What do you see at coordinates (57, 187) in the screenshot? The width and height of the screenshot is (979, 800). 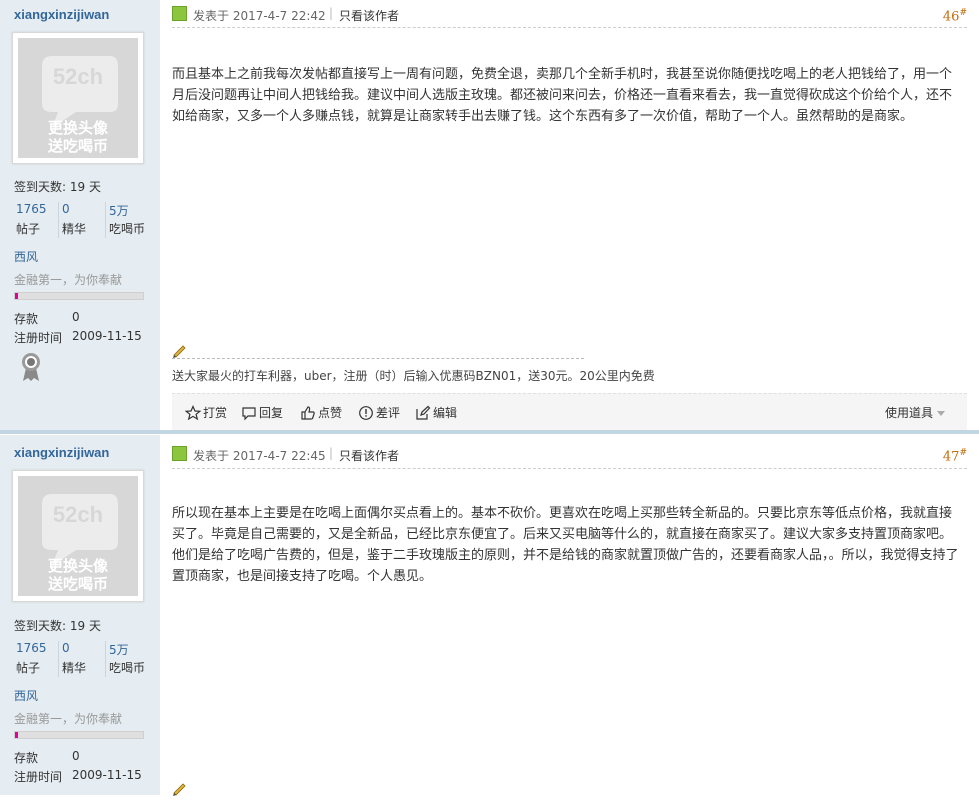 I see `checkin-days: 签到天数: 19 天` at bounding box center [57, 187].